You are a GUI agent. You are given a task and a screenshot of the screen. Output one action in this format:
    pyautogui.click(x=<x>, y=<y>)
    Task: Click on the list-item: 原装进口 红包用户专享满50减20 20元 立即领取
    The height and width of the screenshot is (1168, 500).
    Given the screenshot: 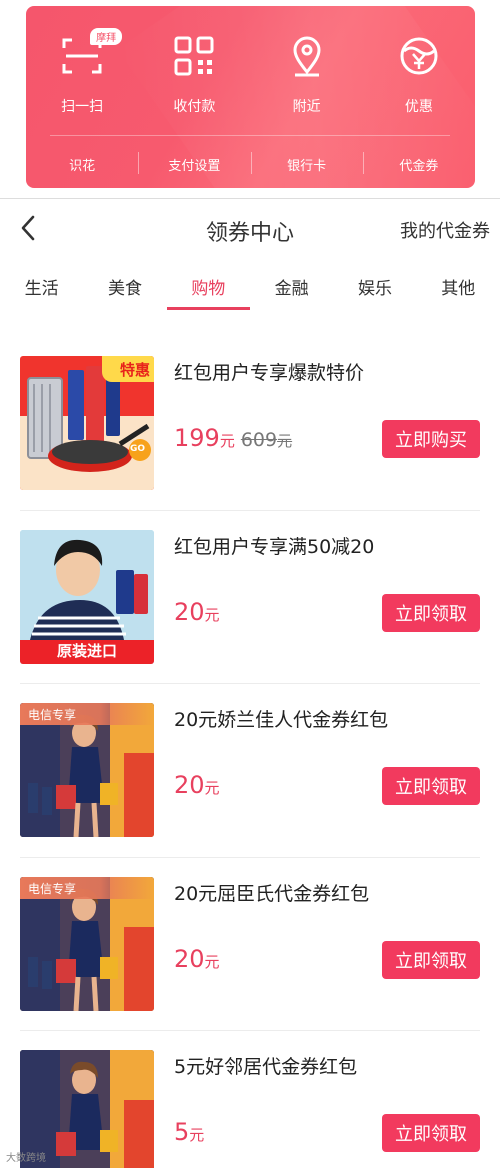 What is the action you would take?
    pyautogui.click(x=250, y=596)
    